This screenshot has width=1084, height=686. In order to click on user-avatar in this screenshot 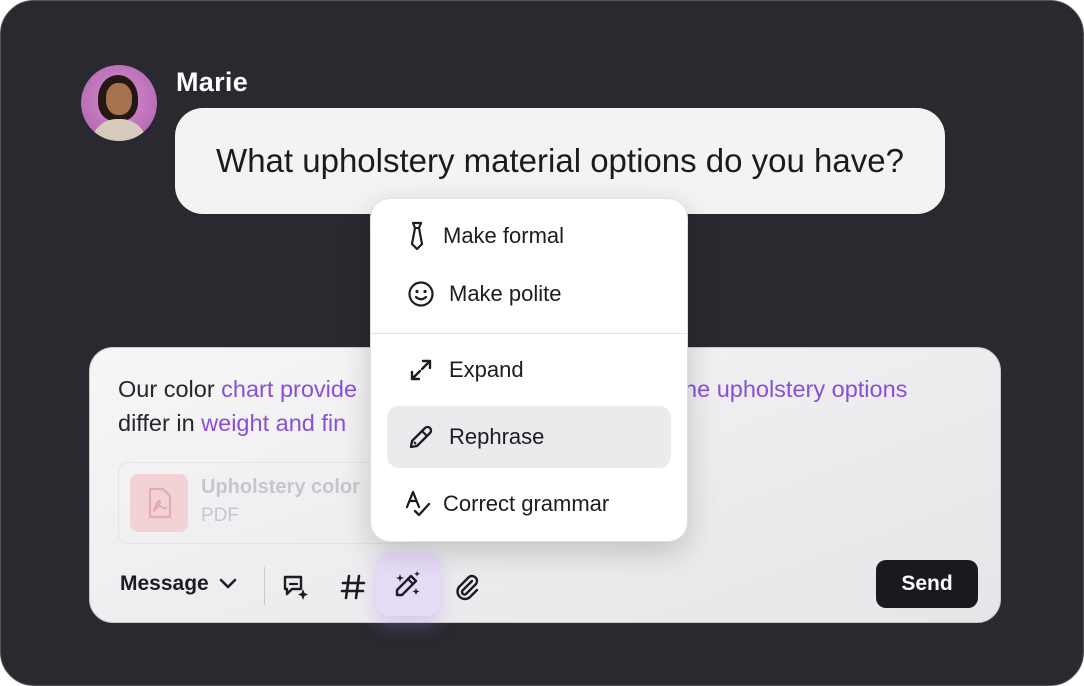, I will do `click(119, 103)`.